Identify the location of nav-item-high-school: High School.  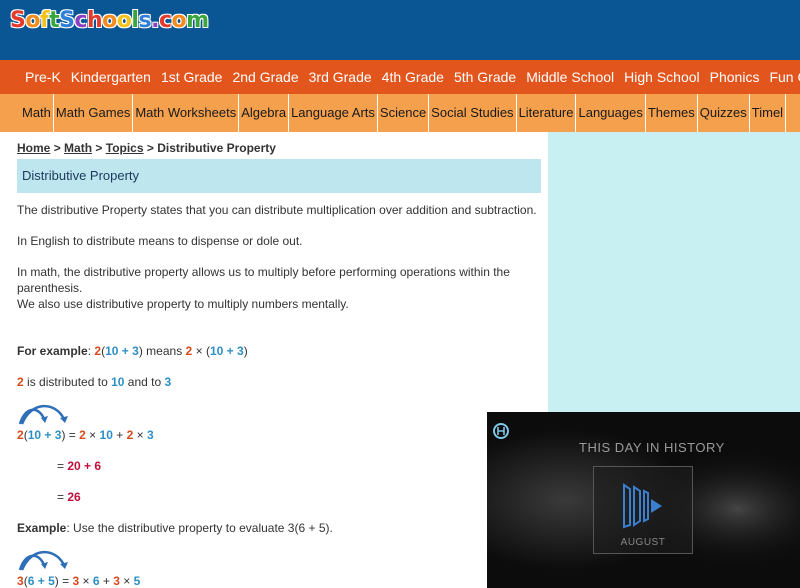
(662, 77).